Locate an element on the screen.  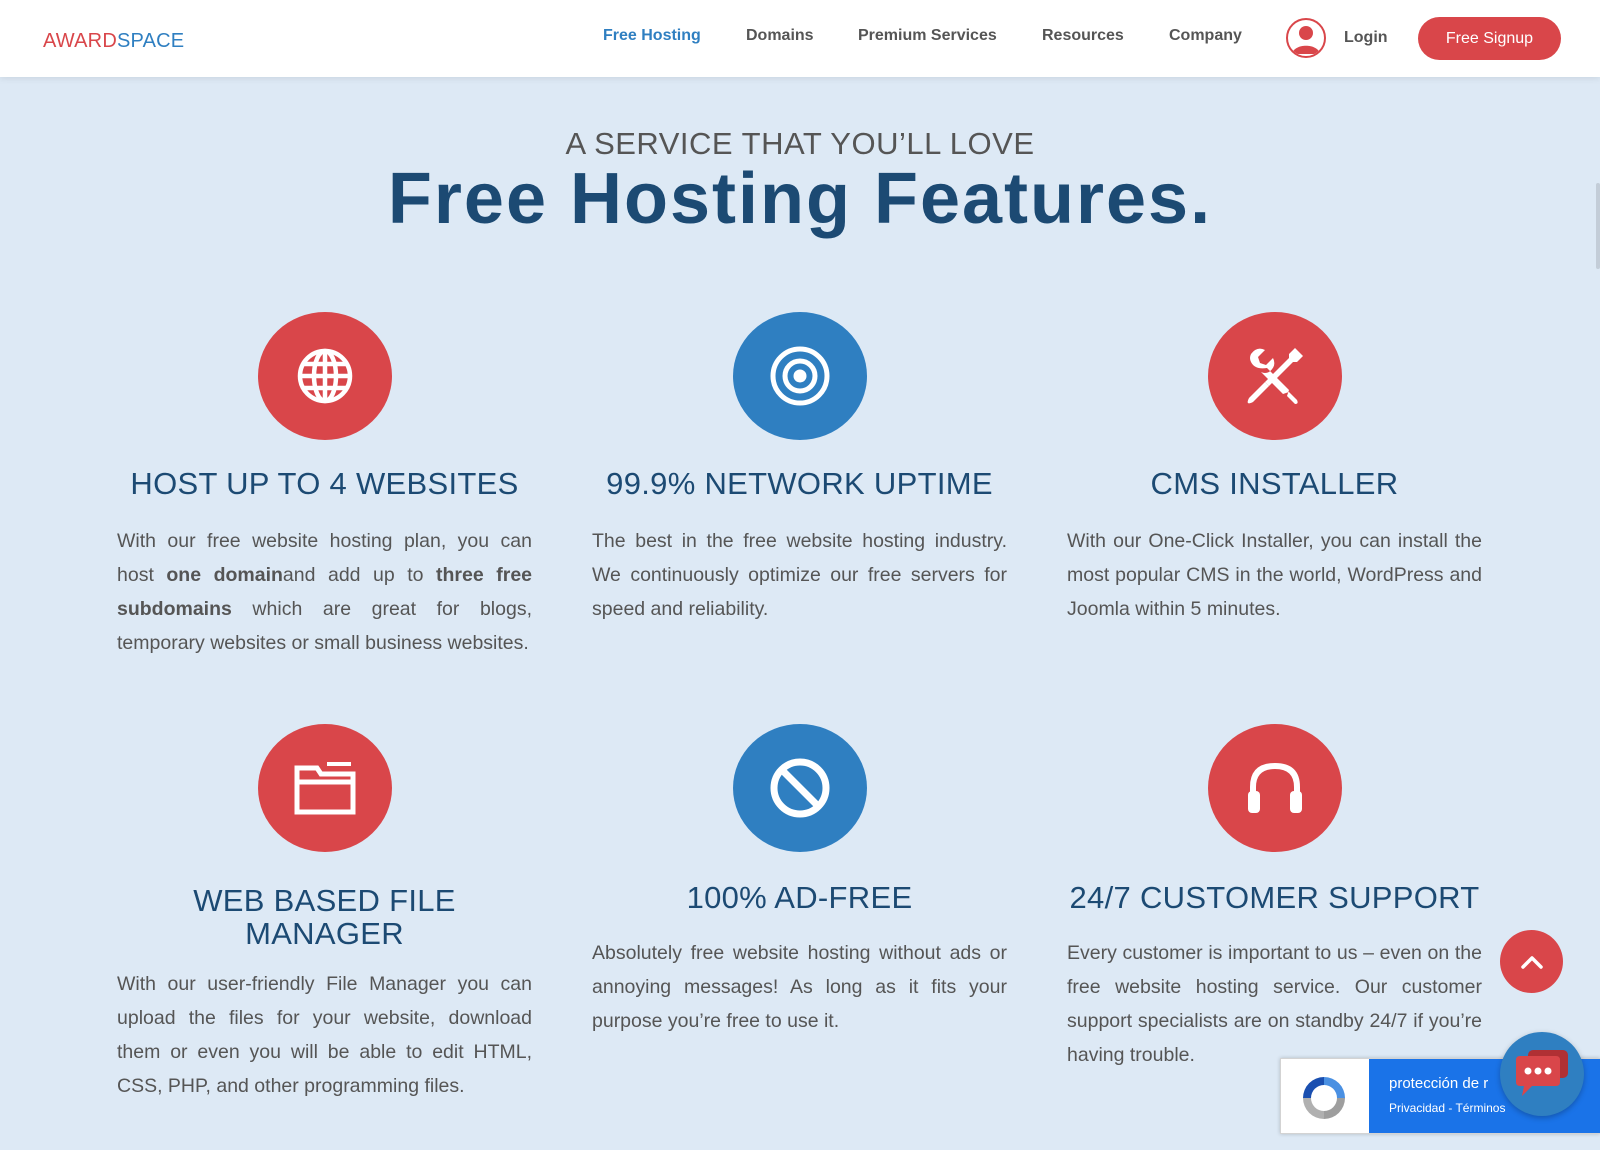
feature-title-line: WEB BASED FILE is located at coordinates (324, 900).